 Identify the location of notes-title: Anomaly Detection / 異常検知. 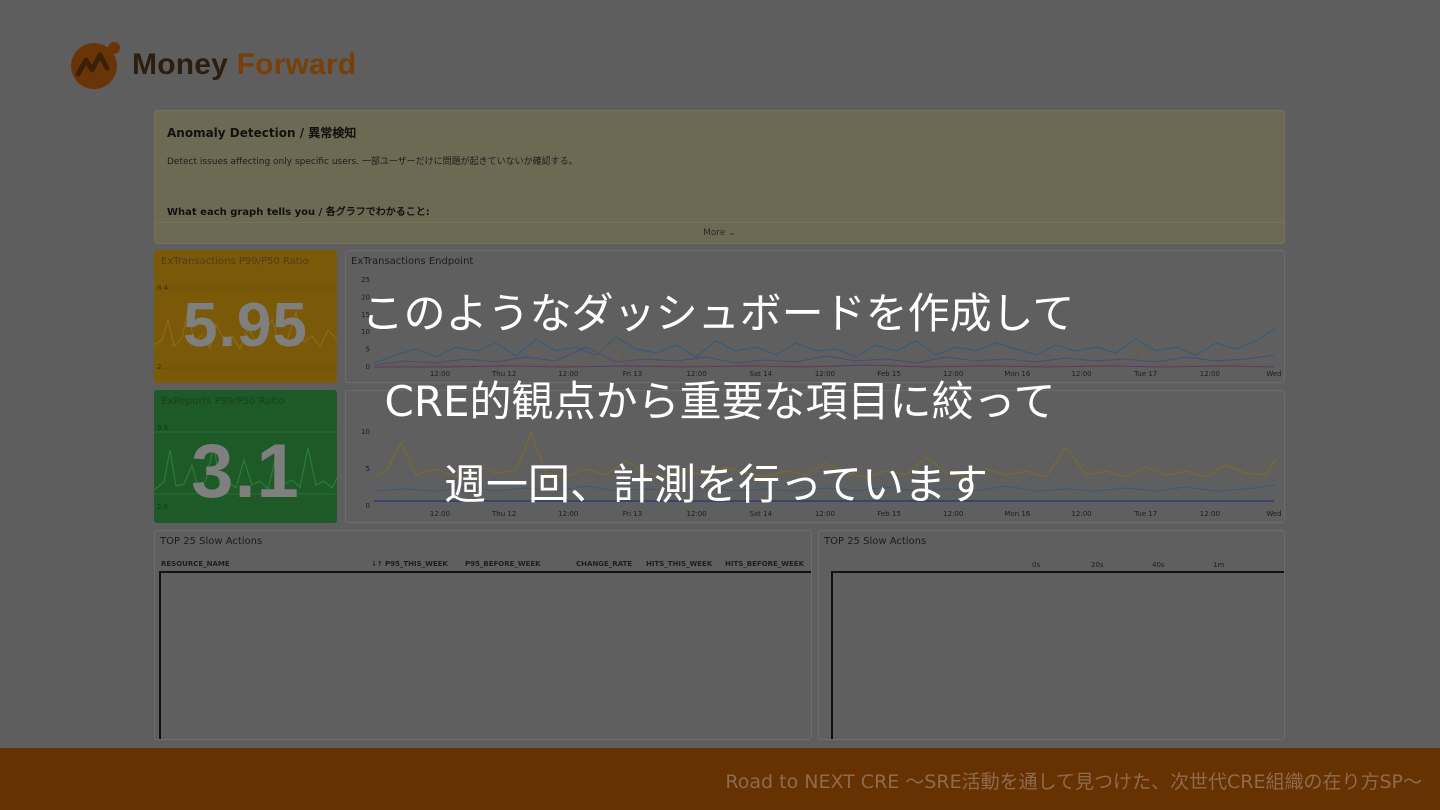
(262, 133).